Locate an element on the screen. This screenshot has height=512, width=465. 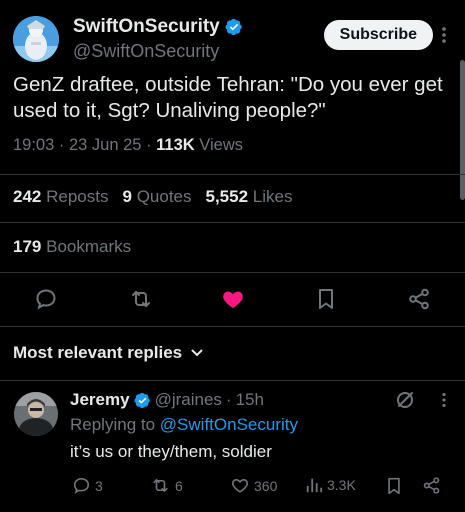
reply-age: 15h is located at coordinates (250, 400).